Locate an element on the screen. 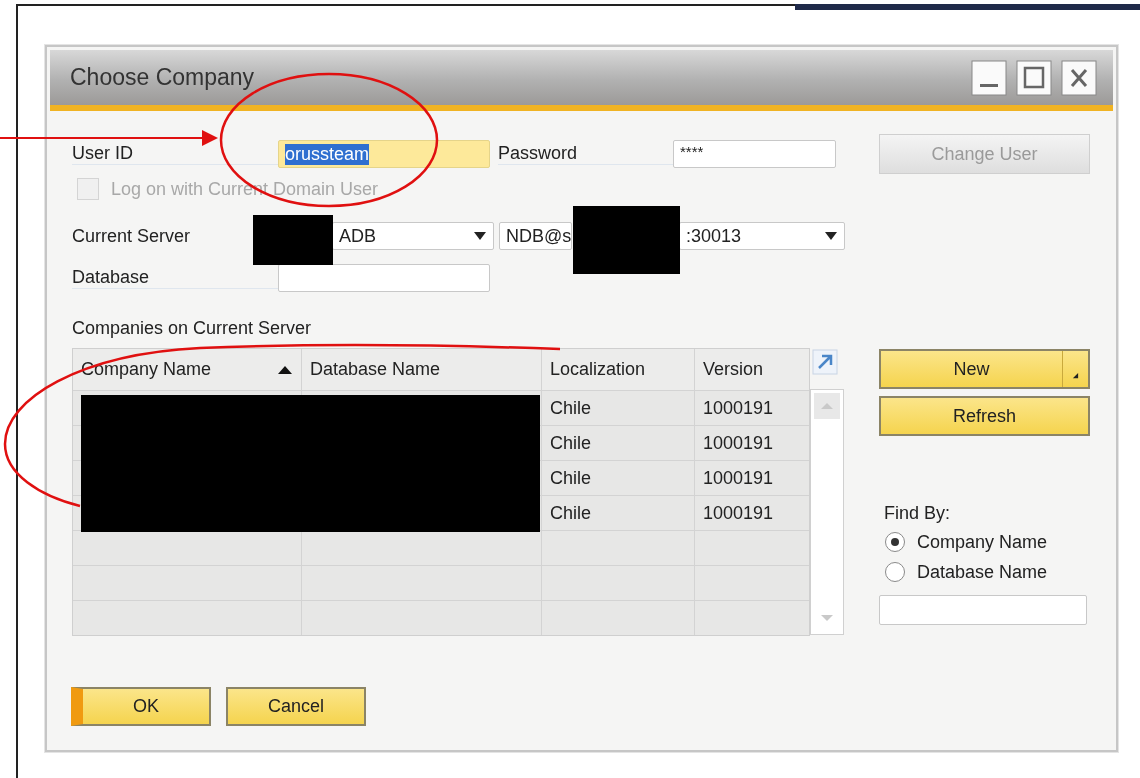 The image size is (1140, 778). window-title: Choose Company is located at coordinates (162, 77).